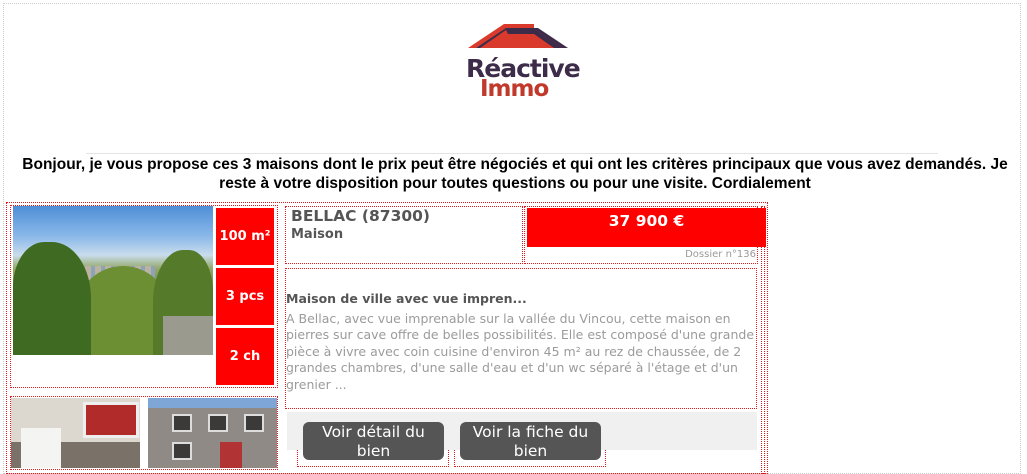 The height and width of the screenshot is (474, 1027). Describe the element at coordinates (646, 227) in the screenshot. I see `listing-price: 37 900 €` at that location.